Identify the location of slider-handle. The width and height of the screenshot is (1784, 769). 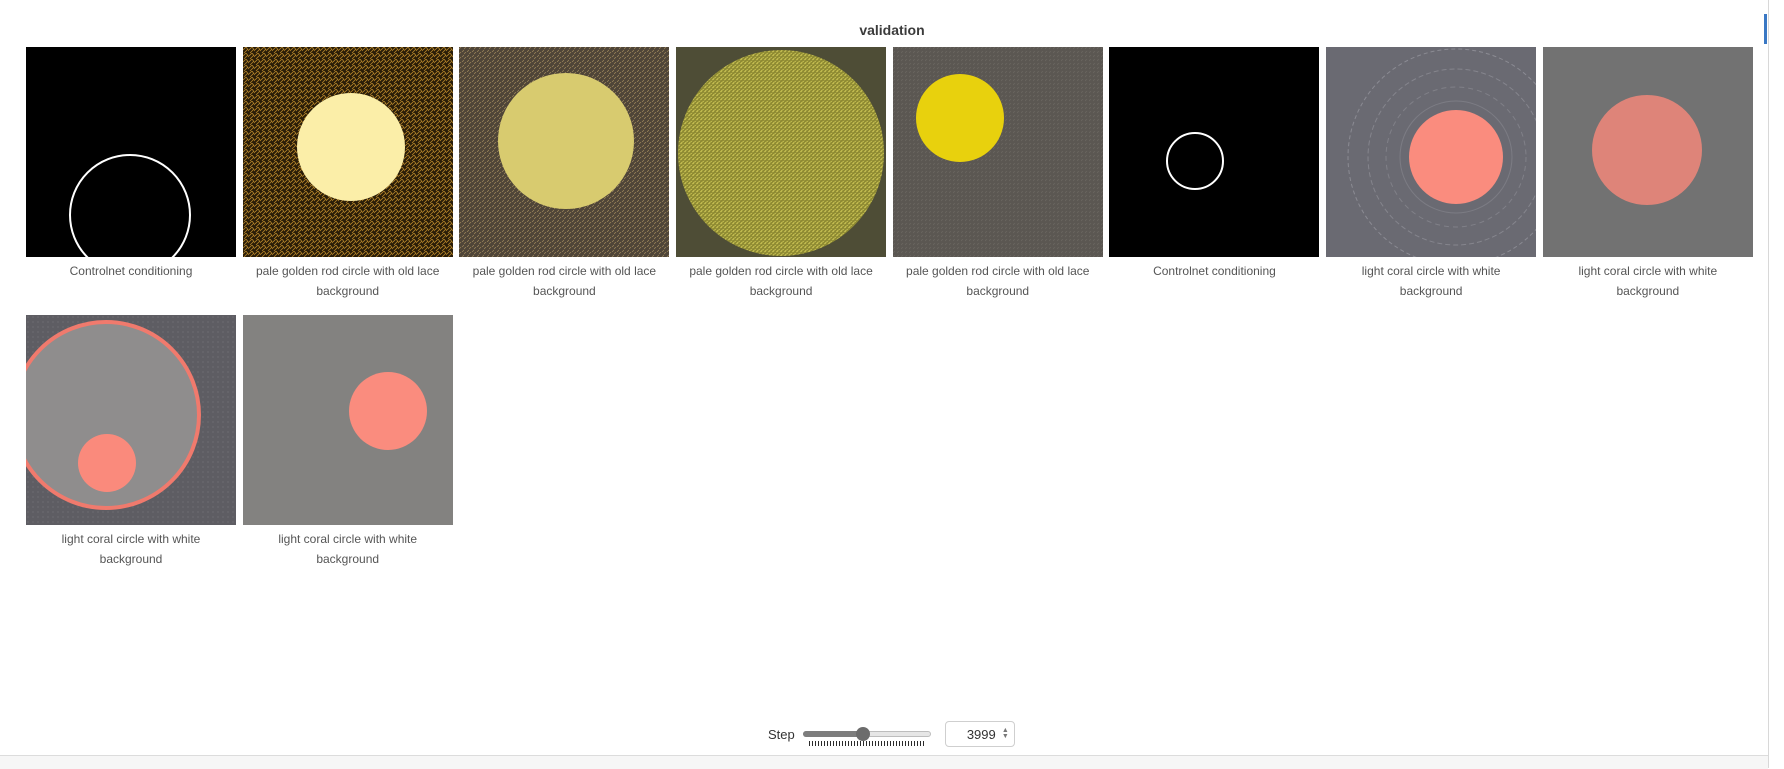
(862, 734).